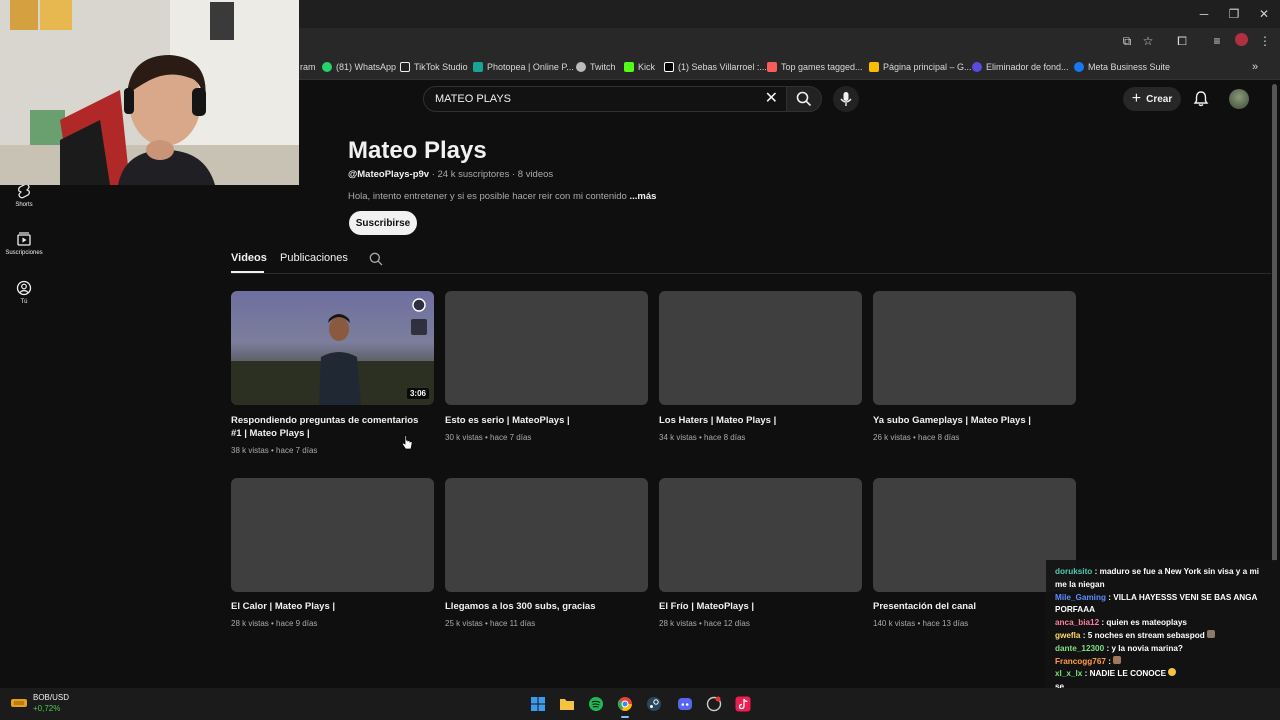  What do you see at coordinates (314, 258) in the screenshot?
I see `tab-posts: Publicaciones` at bounding box center [314, 258].